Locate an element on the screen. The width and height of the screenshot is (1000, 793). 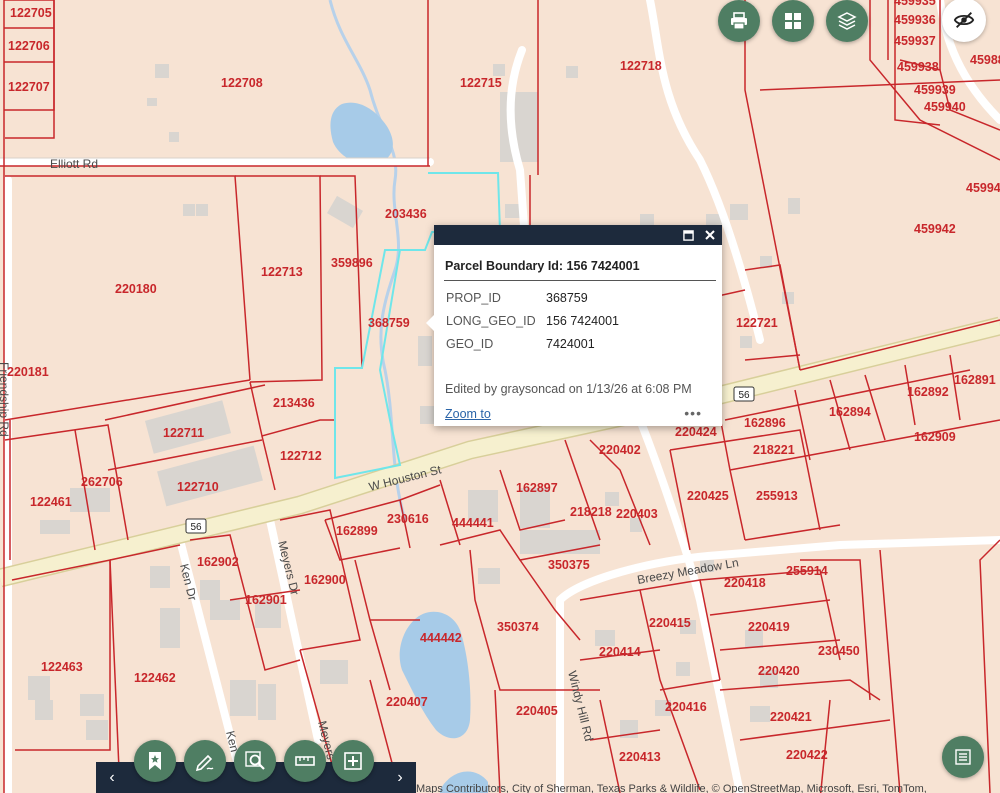
parcel-label: 218218 is located at coordinates (591, 512).